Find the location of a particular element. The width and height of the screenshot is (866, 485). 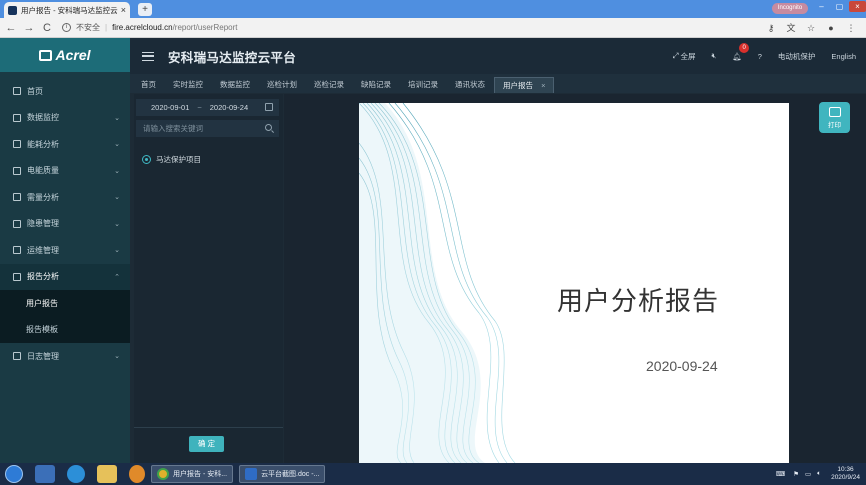

device-selector: 电动机保护 is located at coordinates (797, 56).